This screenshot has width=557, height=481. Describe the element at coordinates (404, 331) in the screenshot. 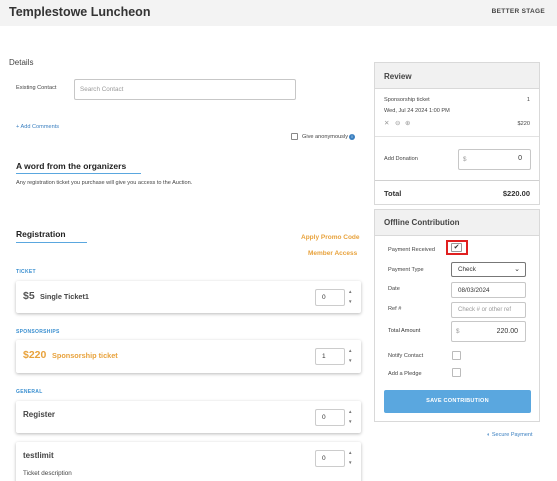

I see `total-amount-label: Total Amount` at that location.